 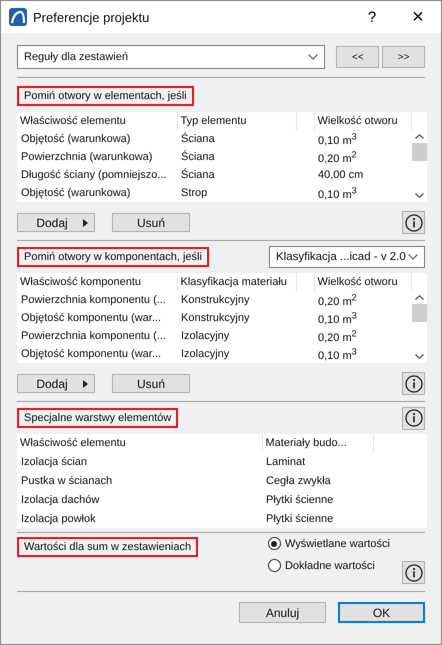 What do you see at coordinates (329, 565) in the screenshot?
I see `radio-option: Dokładne wartości` at bounding box center [329, 565].